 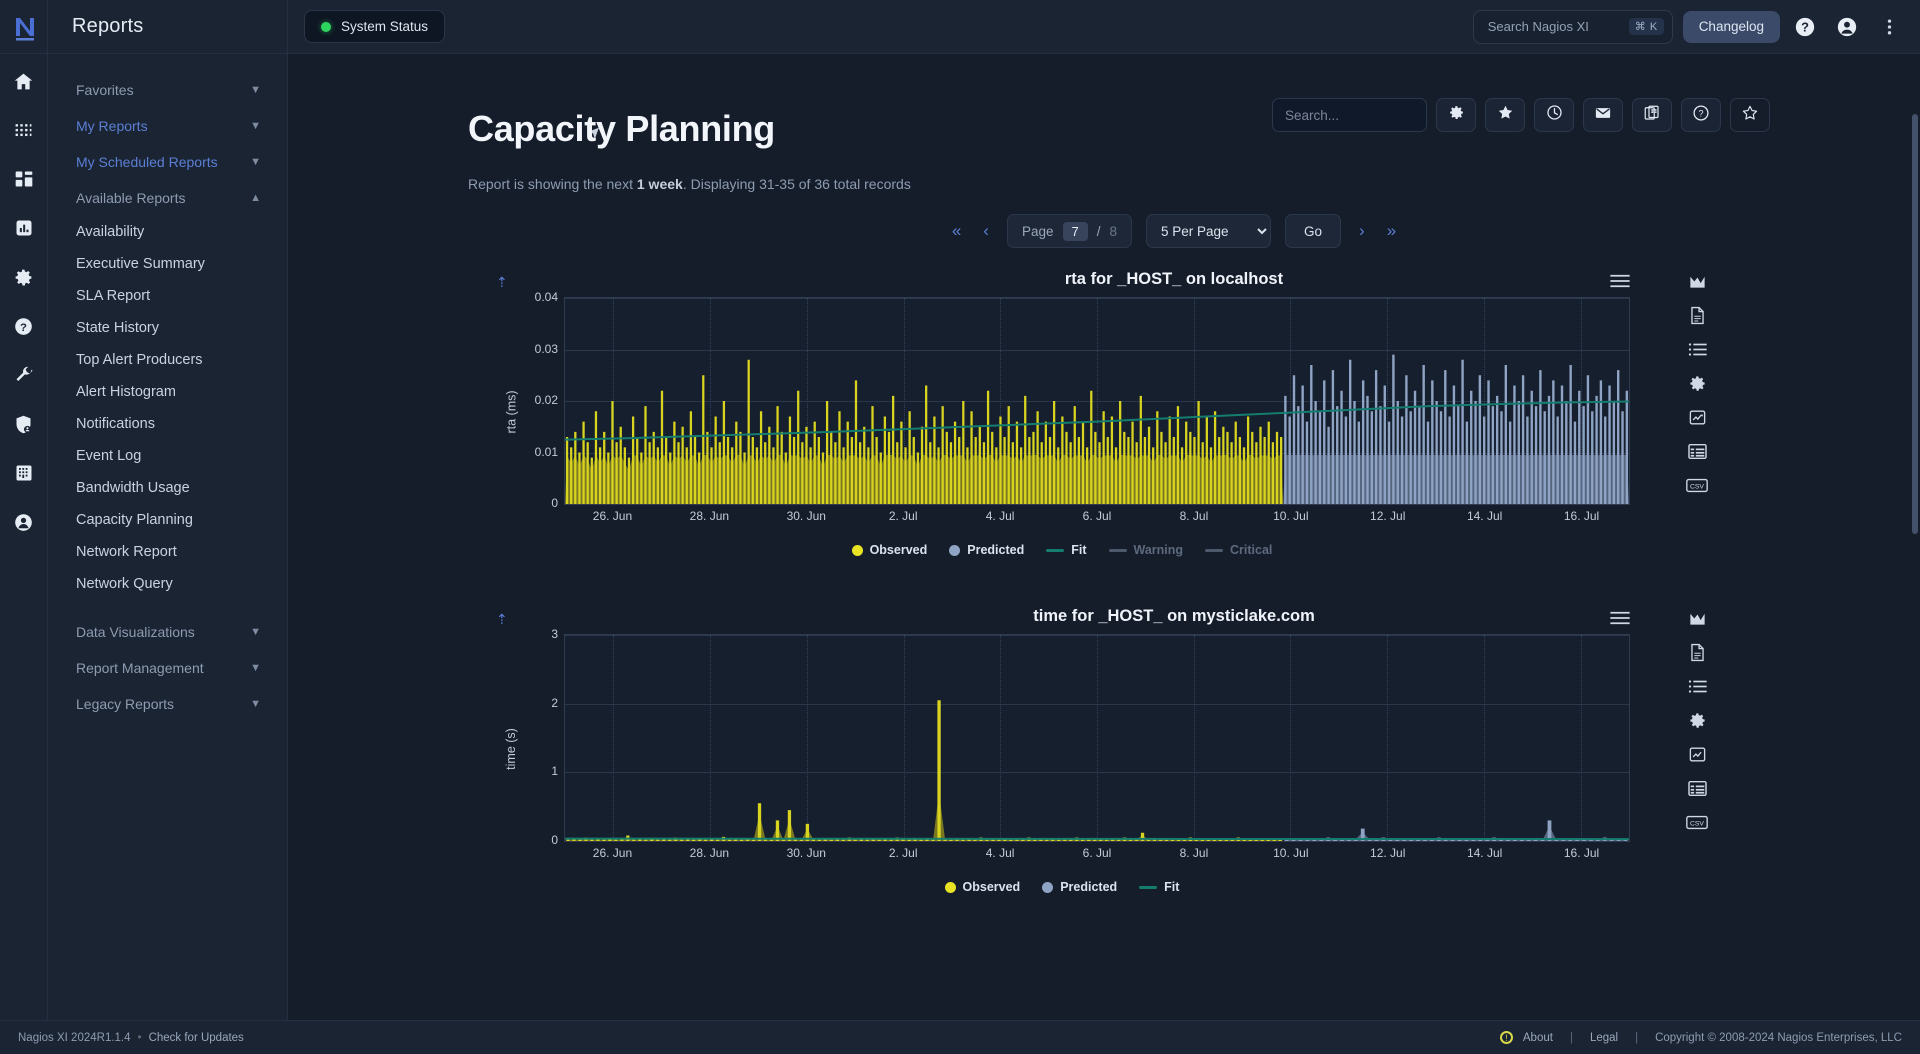 What do you see at coordinates (1538, 1038) in the screenshot?
I see `about-link: About` at bounding box center [1538, 1038].